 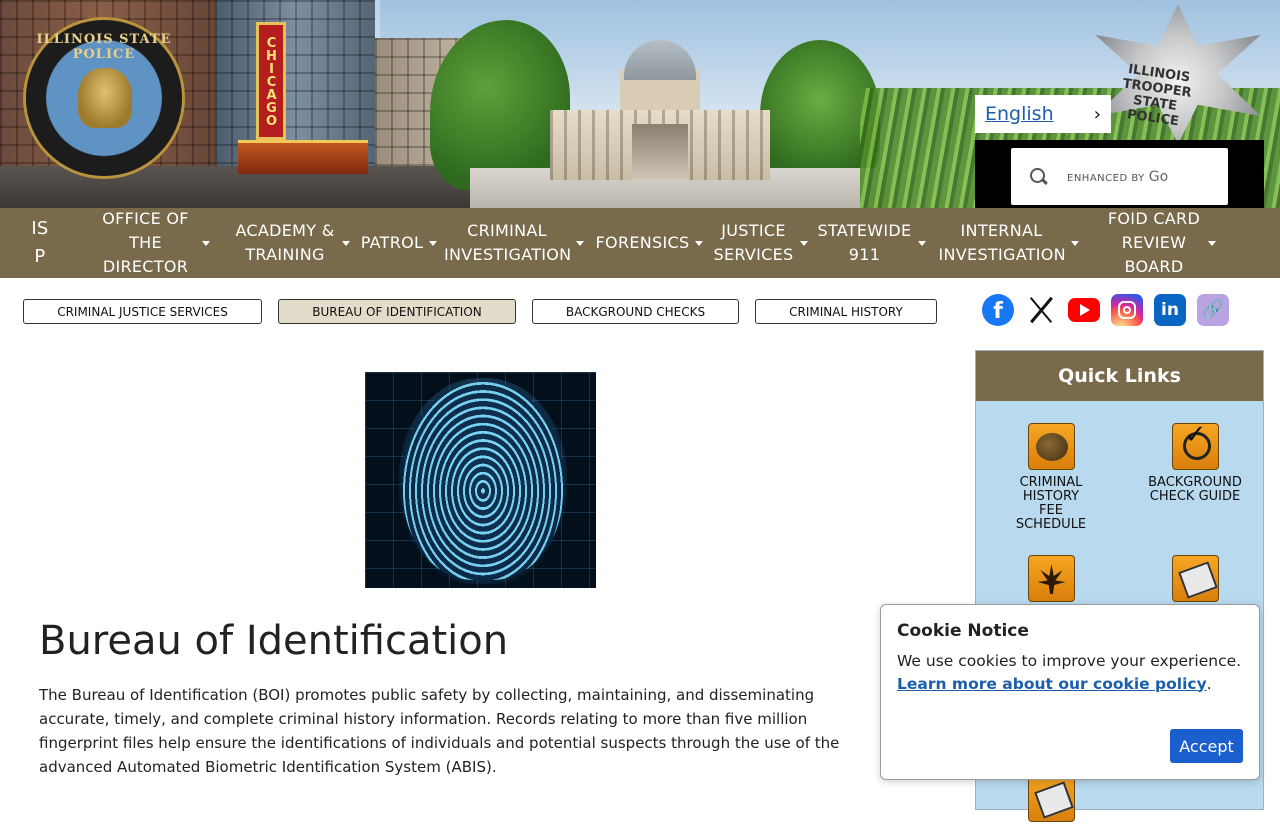 I want to click on nav-office-of-the-director: OFFICE OF THE DIRECTOR, so click(x=152, y=243).